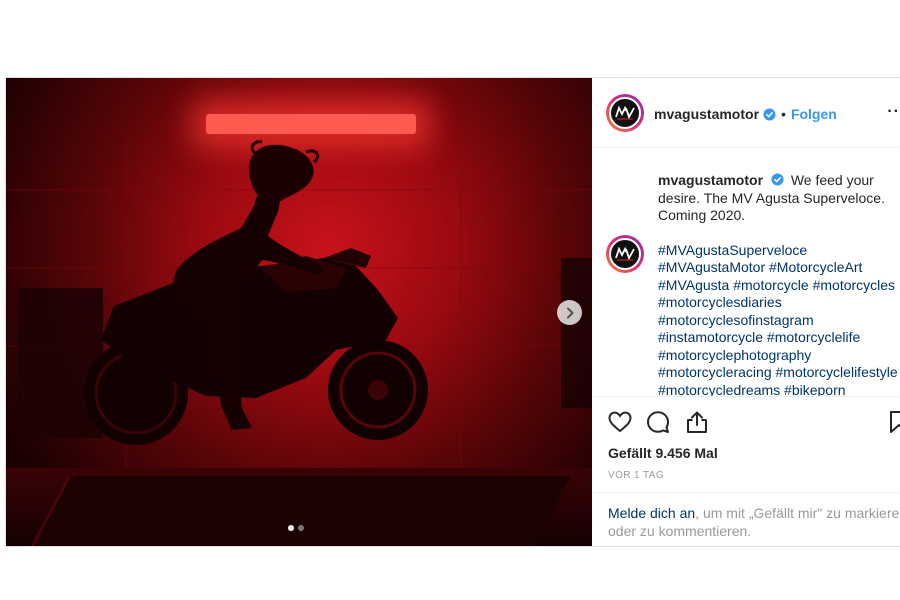  I want to click on like-count: Gefällt 9.456 Mal, so click(663, 453).